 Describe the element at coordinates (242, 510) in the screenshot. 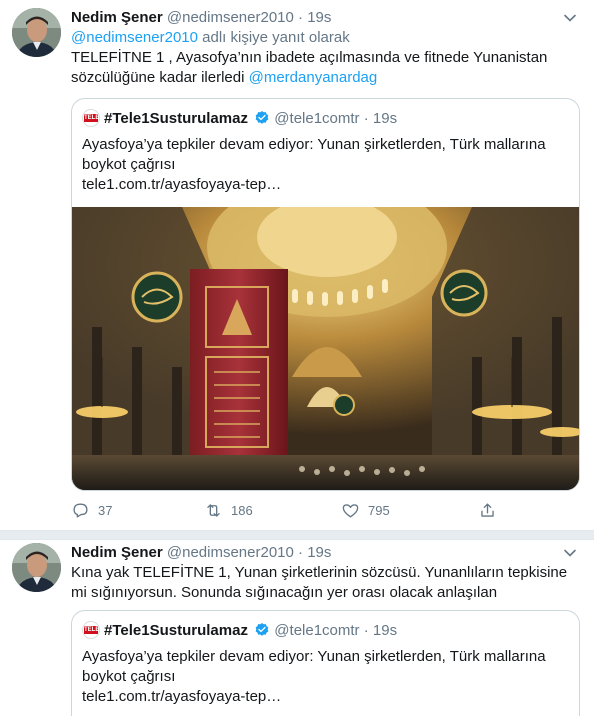

I see `retweet-count: 186` at that location.